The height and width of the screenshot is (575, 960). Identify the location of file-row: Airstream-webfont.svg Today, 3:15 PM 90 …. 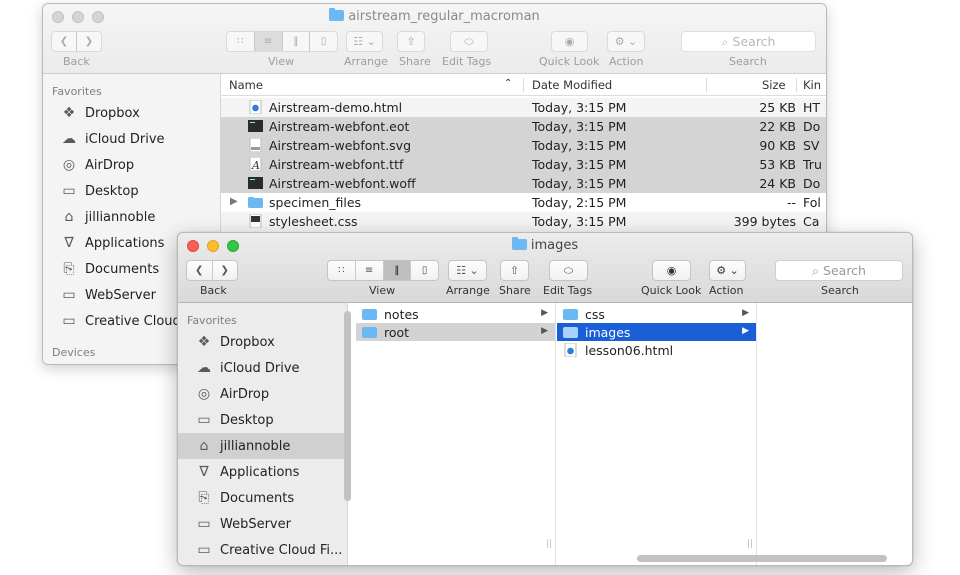
(523, 145).